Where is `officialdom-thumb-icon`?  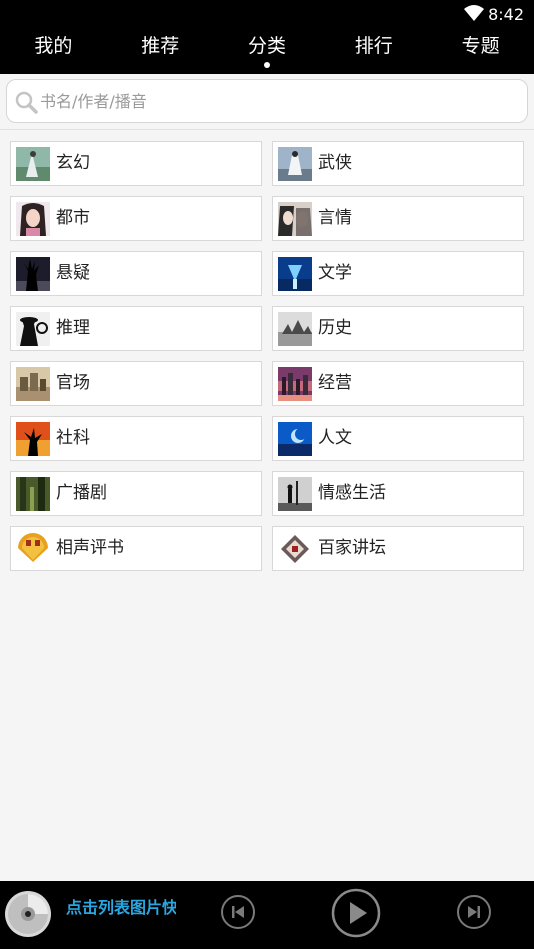 officialdom-thumb-icon is located at coordinates (33, 384).